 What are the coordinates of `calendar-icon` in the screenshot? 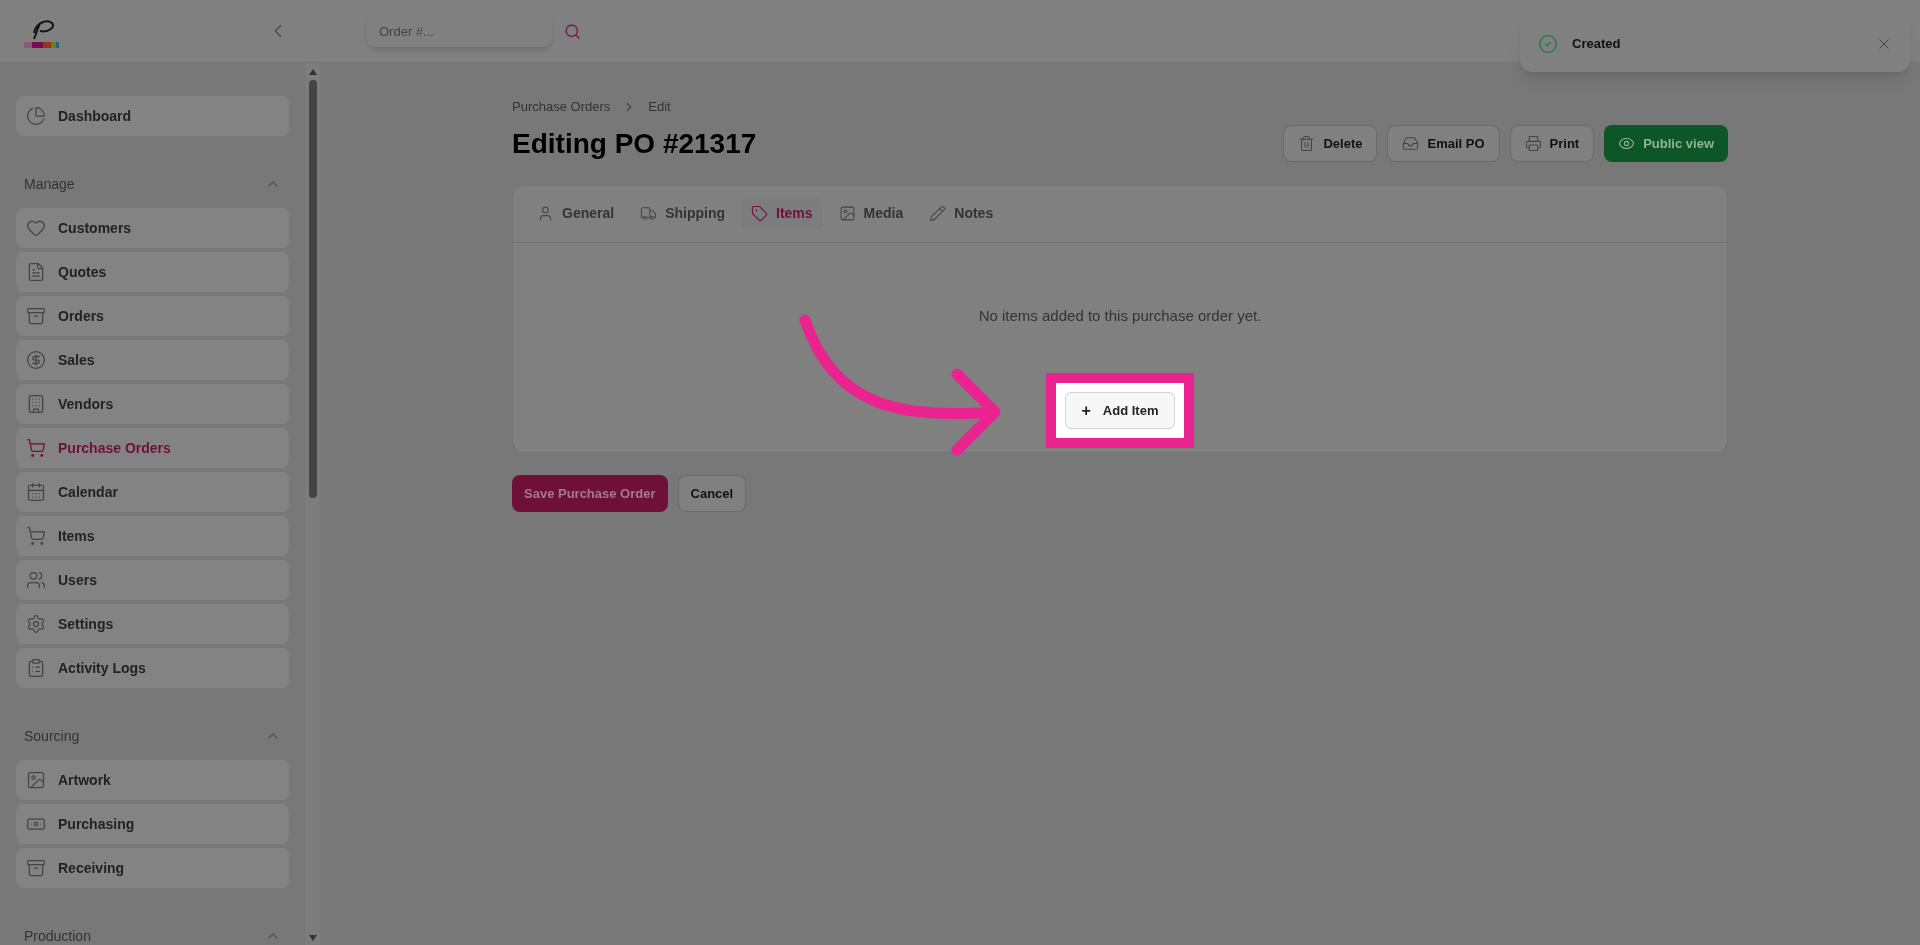 It's located at (36, 492).